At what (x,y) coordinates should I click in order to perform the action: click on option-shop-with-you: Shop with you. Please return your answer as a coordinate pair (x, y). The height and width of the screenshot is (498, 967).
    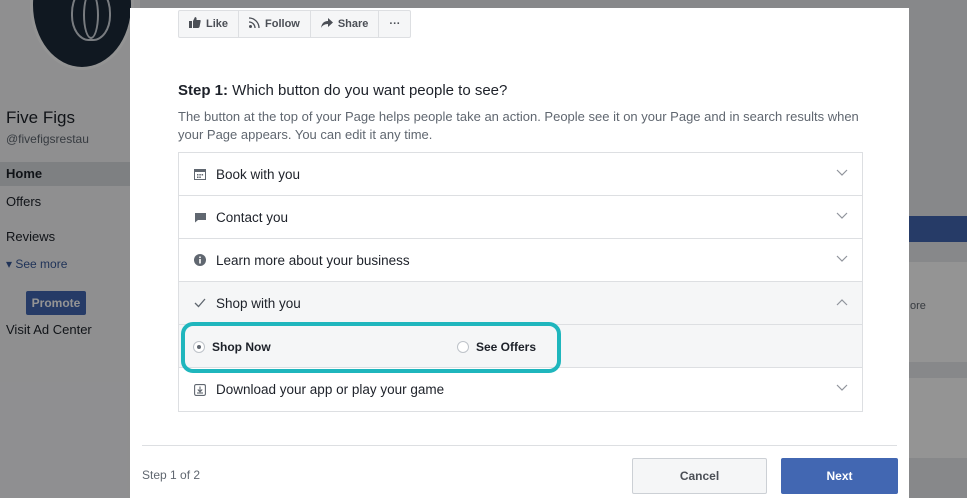
    Looking at the image, I should click on (520, 303).